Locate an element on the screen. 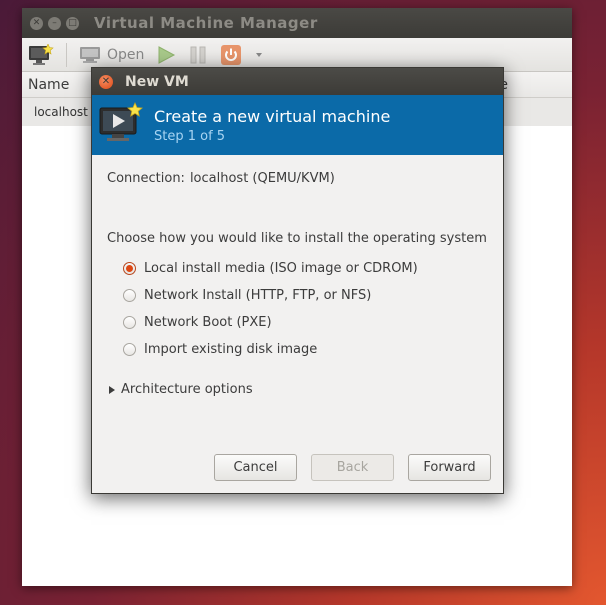 This screenshot has width=606, height=605. column-name: Name is located at coordinates (45, 85).